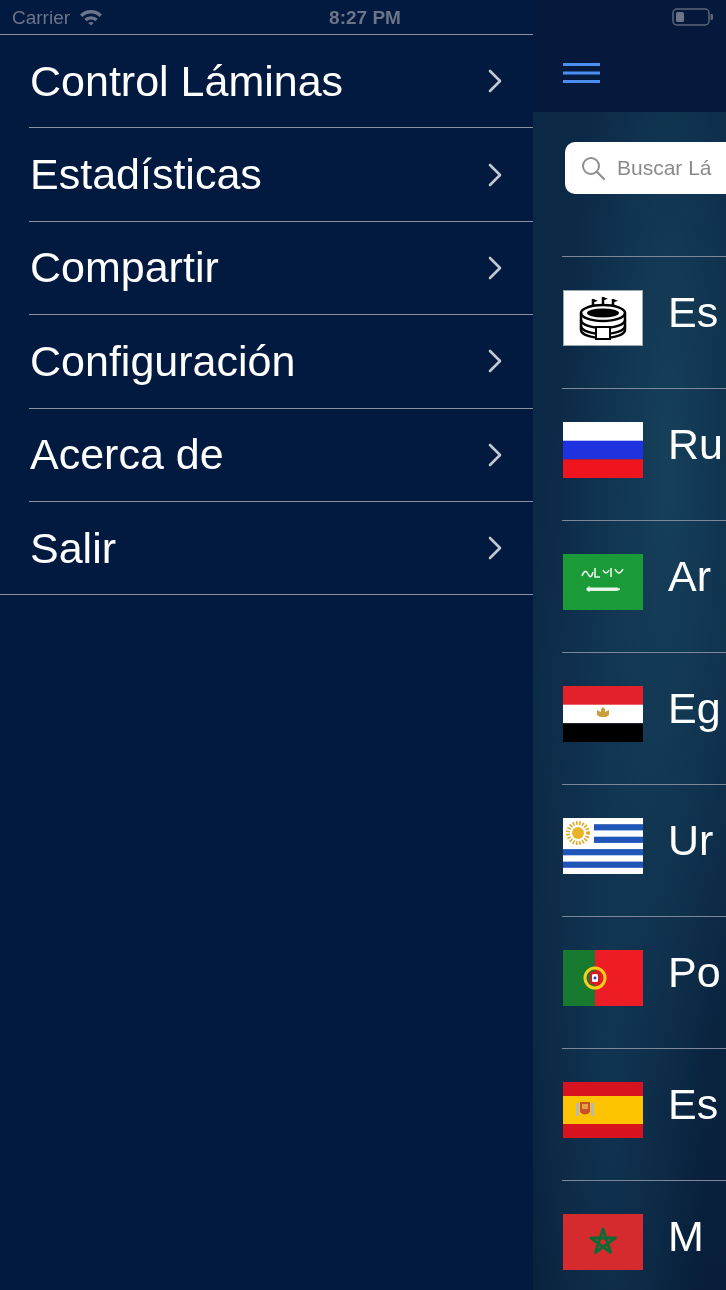 Image resolution: width=726 pixels, height=1290 pixels. I want to click on battery-icon, so click(692, 17).